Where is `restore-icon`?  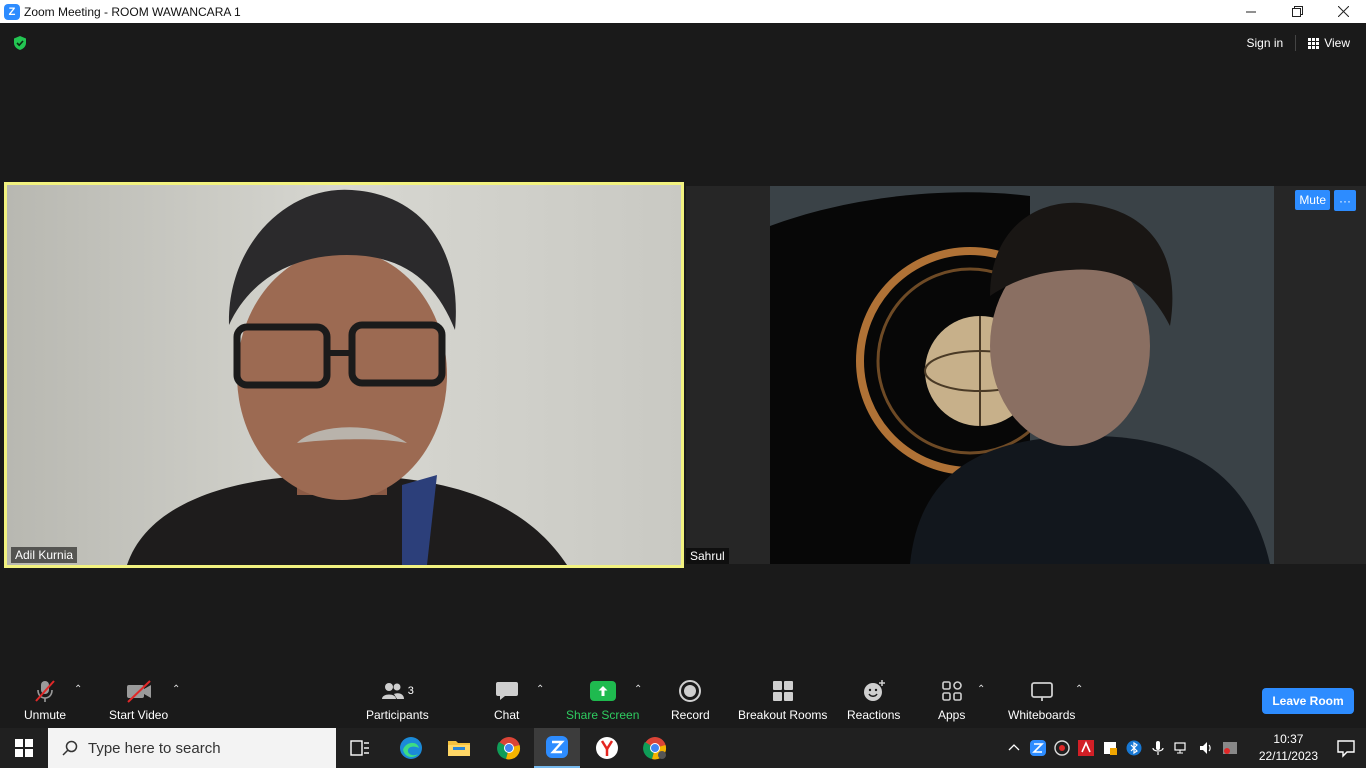 restore-icon is located at coordinates (1297, 11).